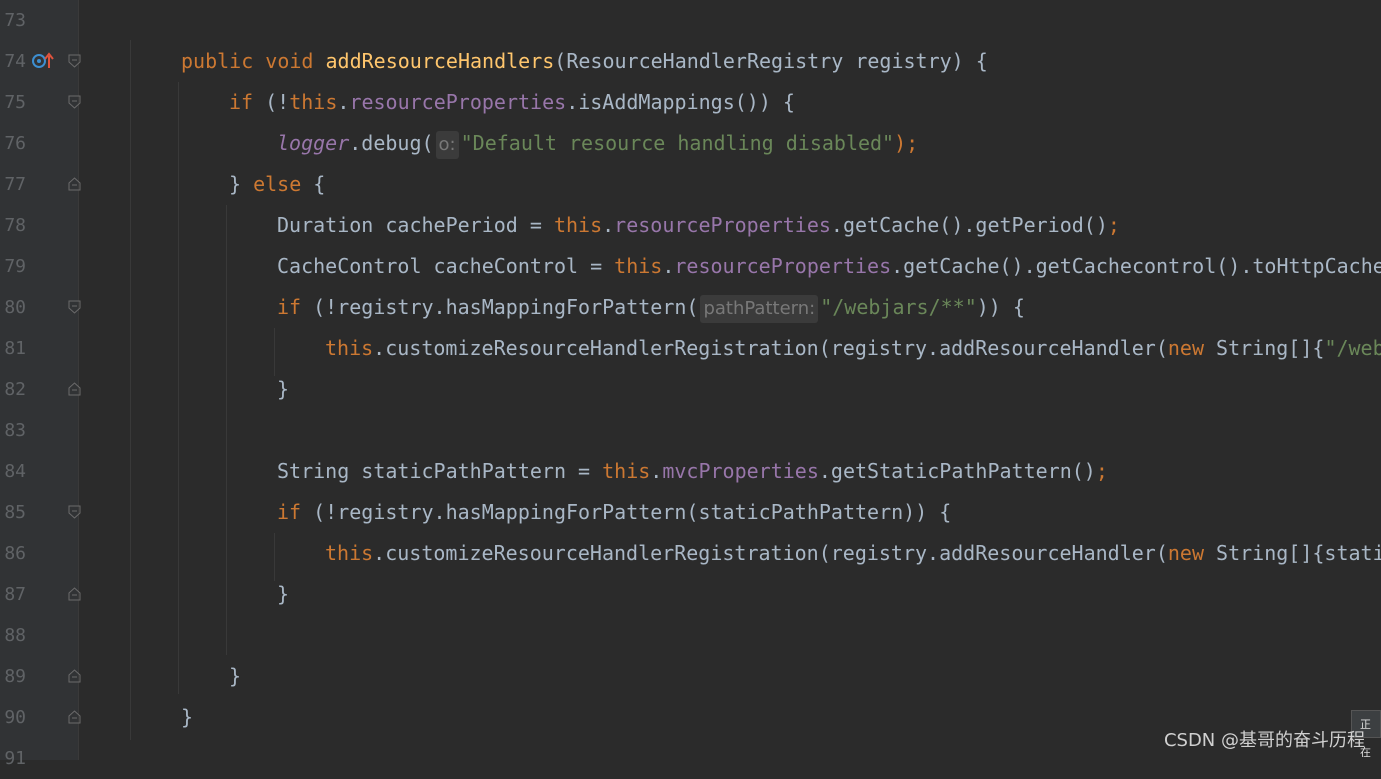 The height and width of the screenshot is (779, 1381). What do you see at coordinates (690, 184) in the screenshot?
I see `code-line: 77 } else {` at bounding box center [690, 184].